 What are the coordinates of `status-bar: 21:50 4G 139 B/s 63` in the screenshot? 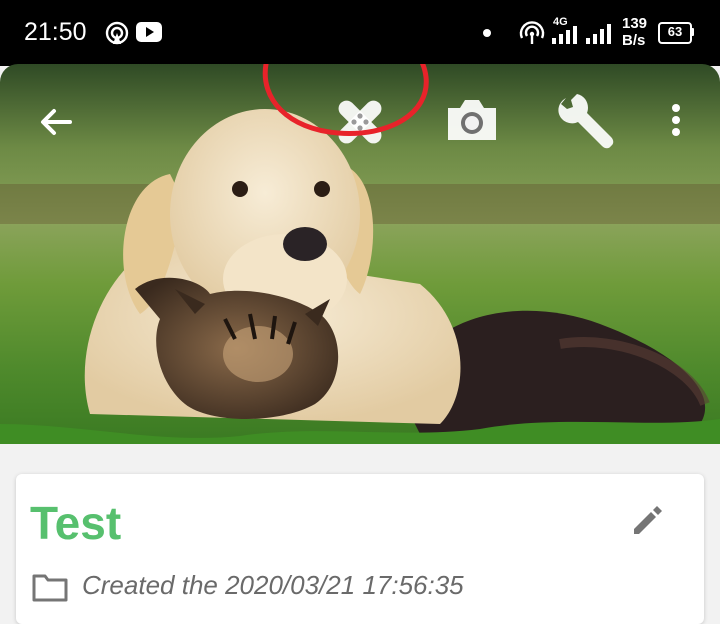 It's located at (360, 33).